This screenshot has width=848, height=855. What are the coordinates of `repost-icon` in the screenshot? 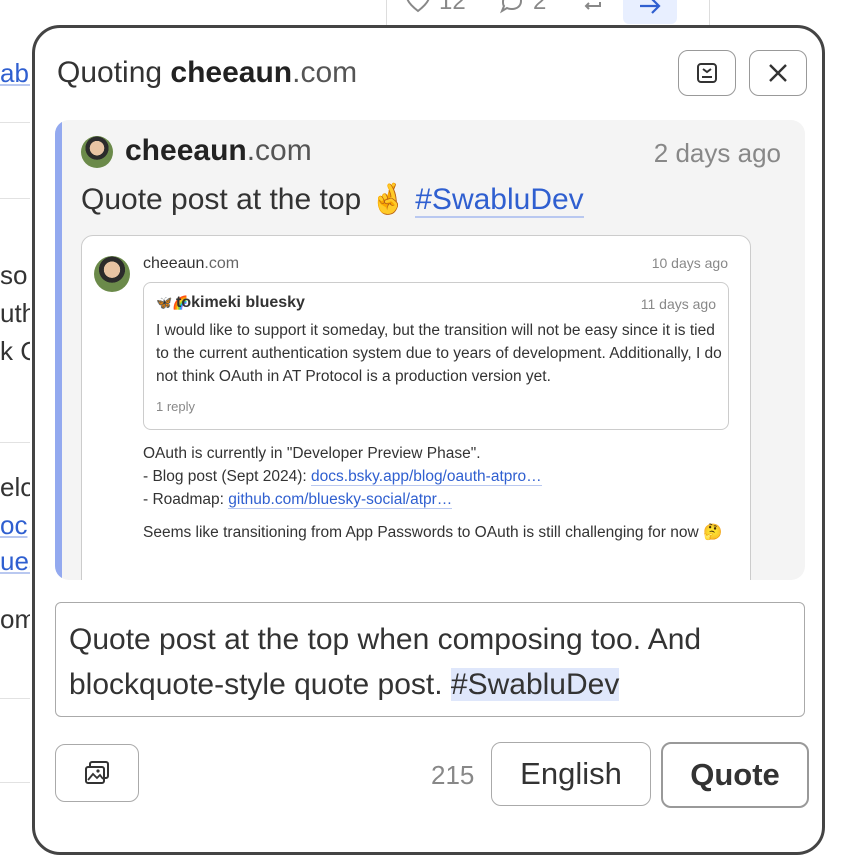 It's located at (592, 6).